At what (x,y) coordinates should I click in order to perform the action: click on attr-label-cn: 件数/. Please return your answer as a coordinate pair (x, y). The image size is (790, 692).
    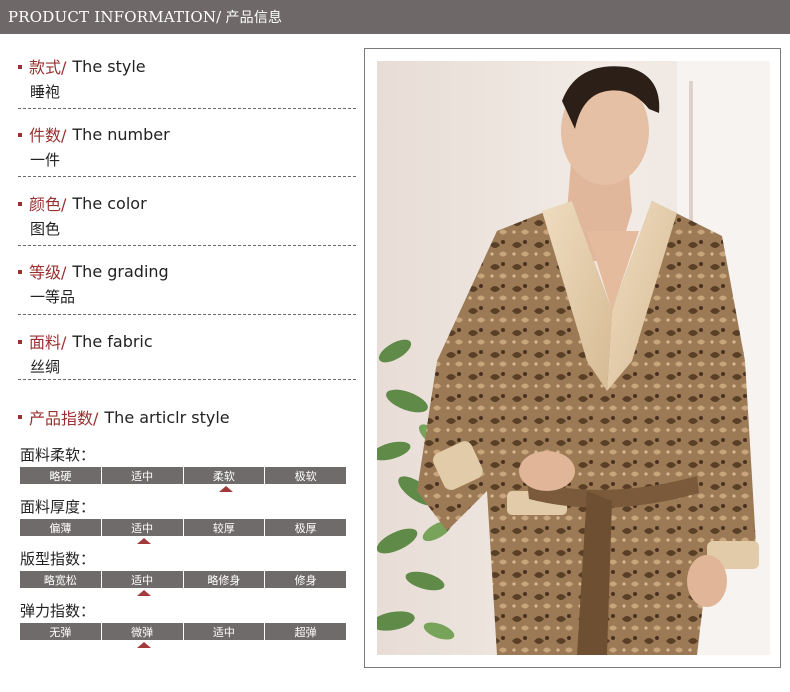
    Looking at the image, I should click on (48, 135).